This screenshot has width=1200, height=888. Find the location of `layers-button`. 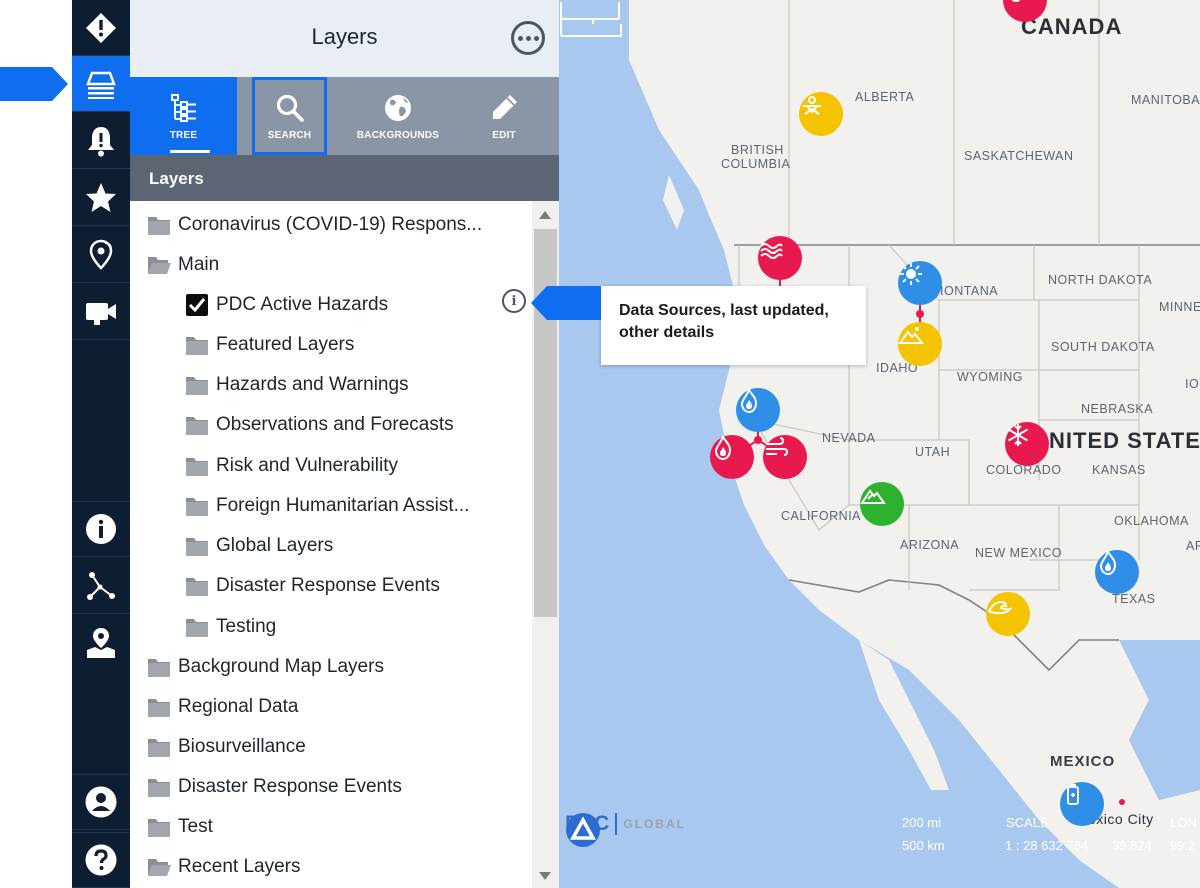

layers-button is located at coordinates (101, 84).